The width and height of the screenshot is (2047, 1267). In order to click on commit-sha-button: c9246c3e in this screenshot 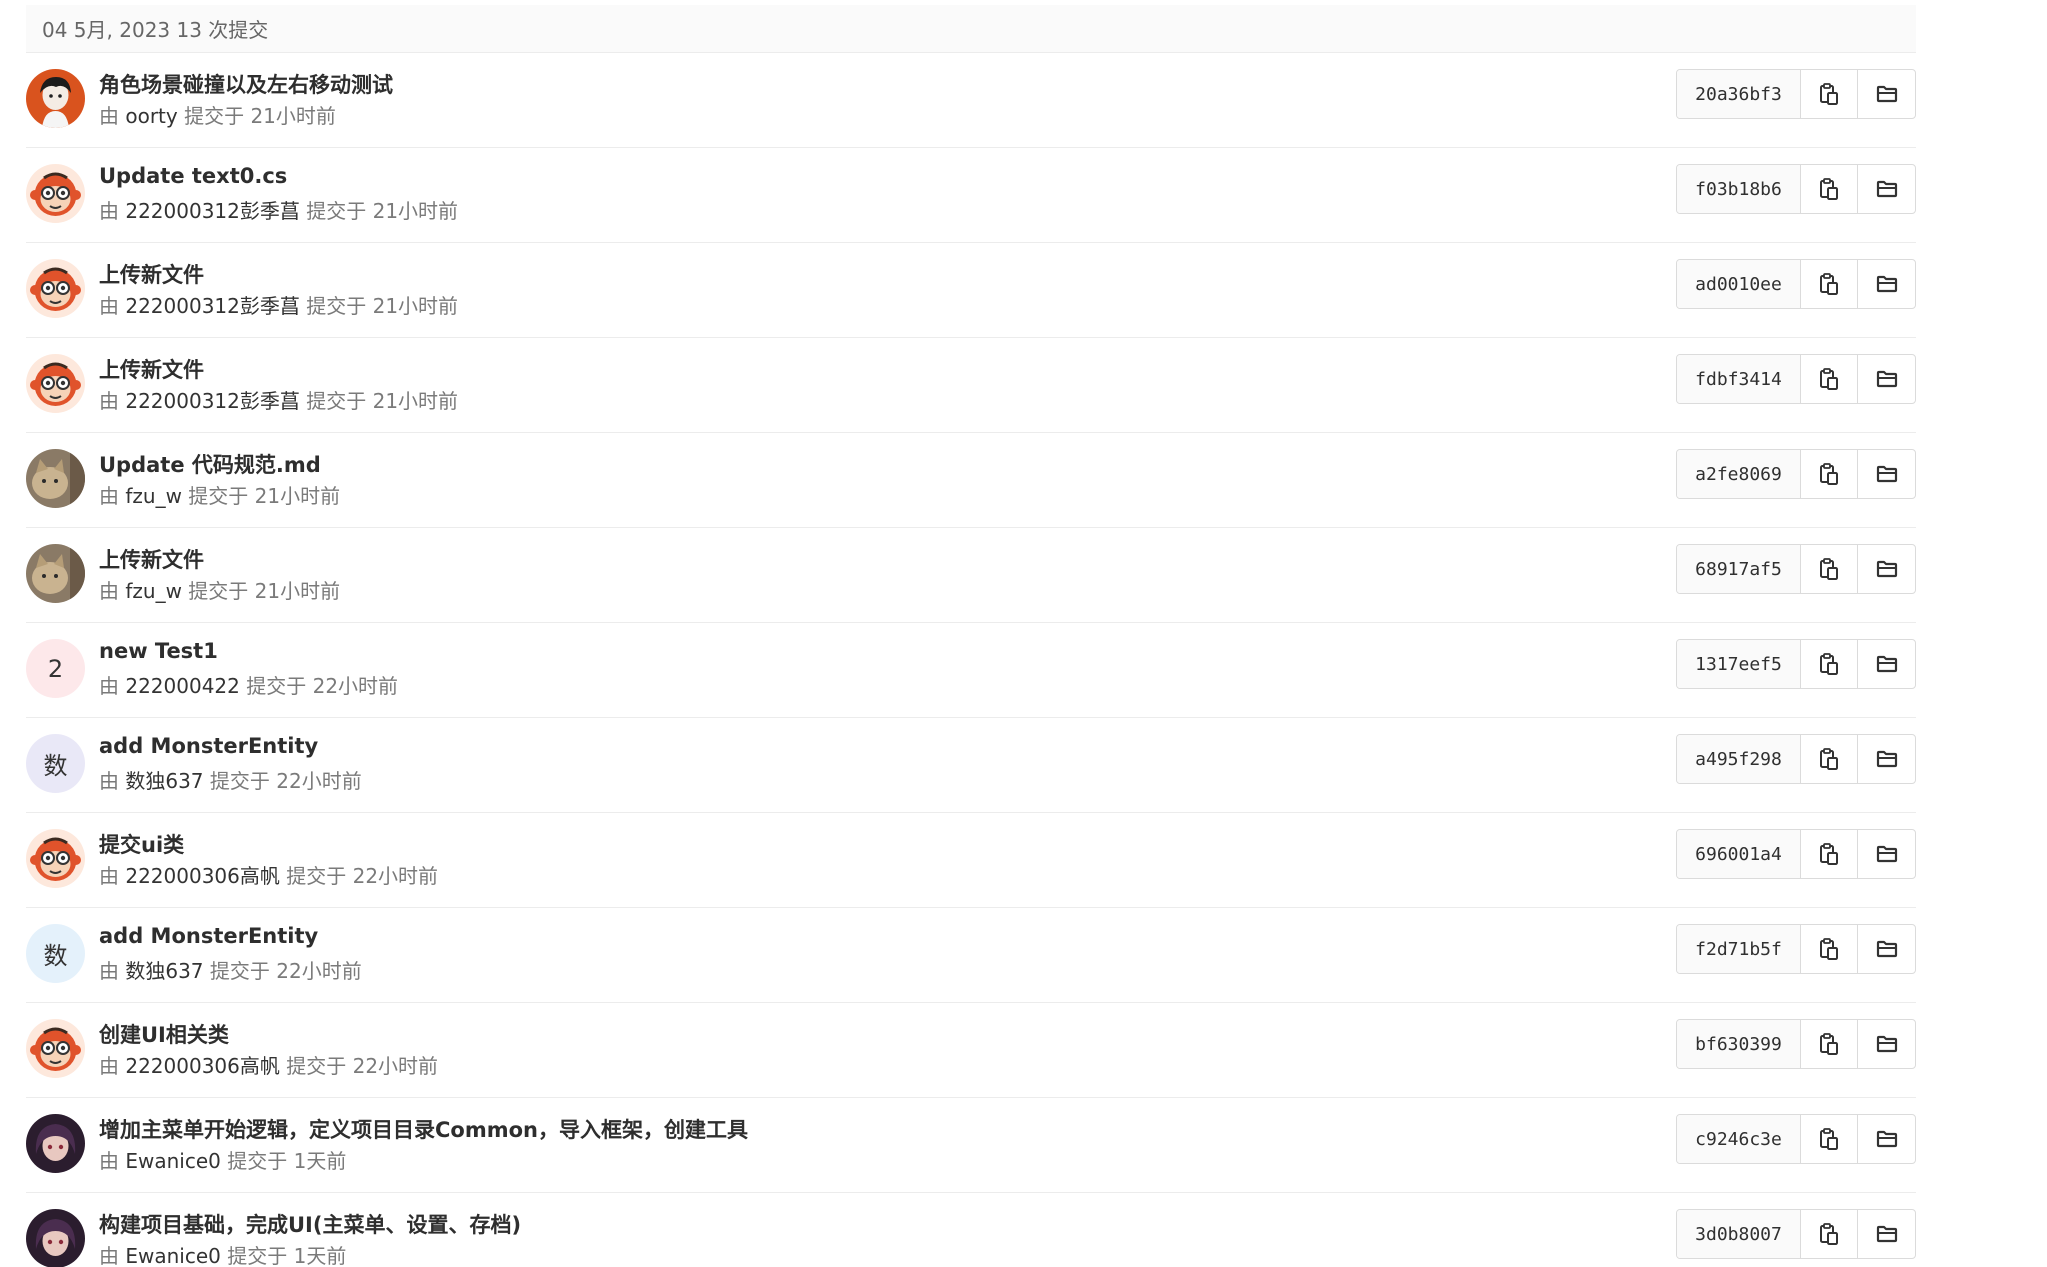, I will do `click(1739, 1139)`.